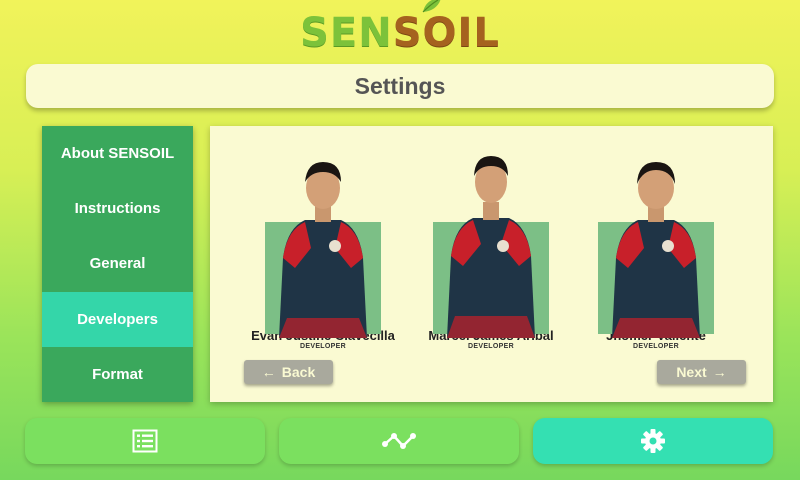 Image resolution: width=800 pixels, height=480 pixels. What do you see at coordinates (691, 372) in the screenshot?
I see `next-button-label: Next` at bounding box center [691, 372].